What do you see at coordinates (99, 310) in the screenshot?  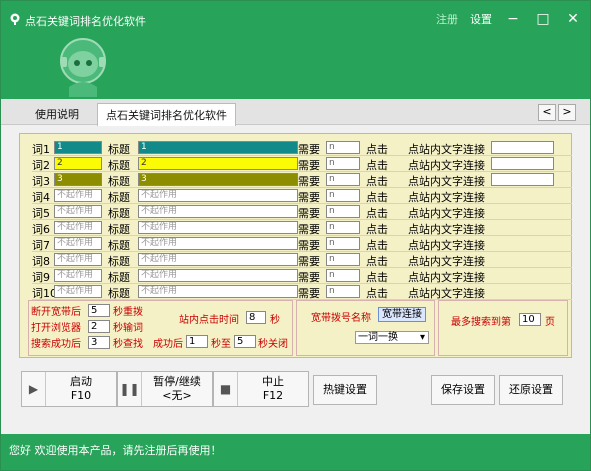 I see `reconnect-input: 5` at bounding box center [99, 310].